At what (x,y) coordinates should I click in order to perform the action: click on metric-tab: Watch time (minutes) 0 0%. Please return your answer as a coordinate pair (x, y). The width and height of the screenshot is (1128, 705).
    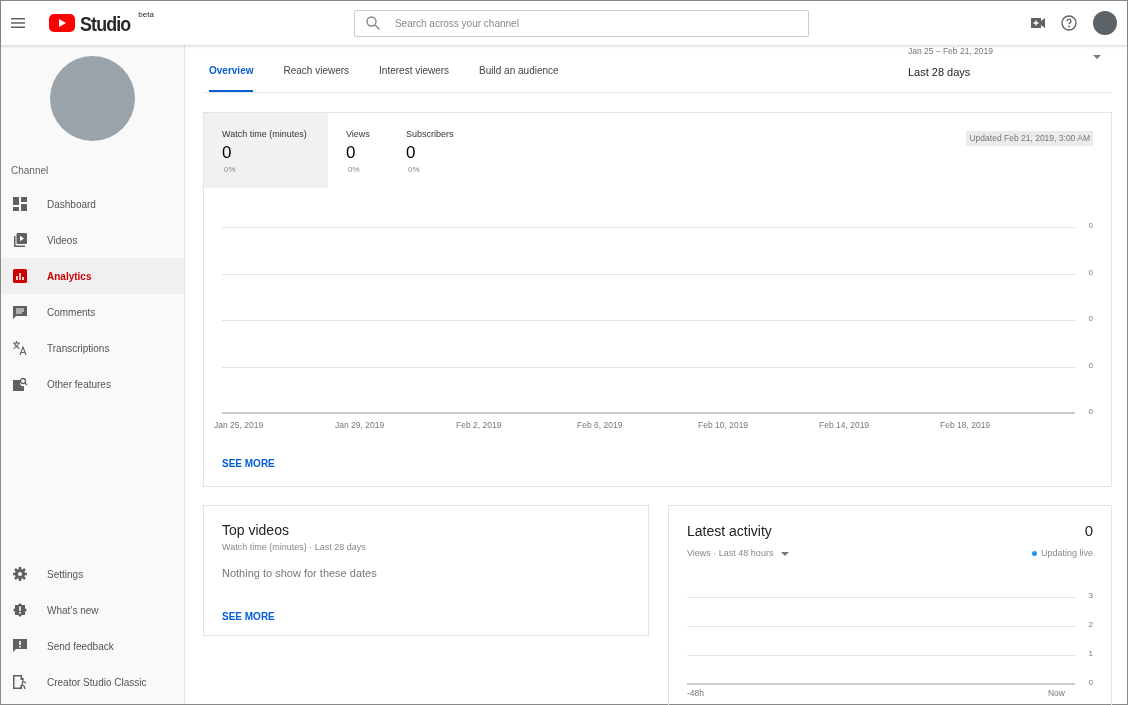
    Looking at the image, I should click on (266, 150).